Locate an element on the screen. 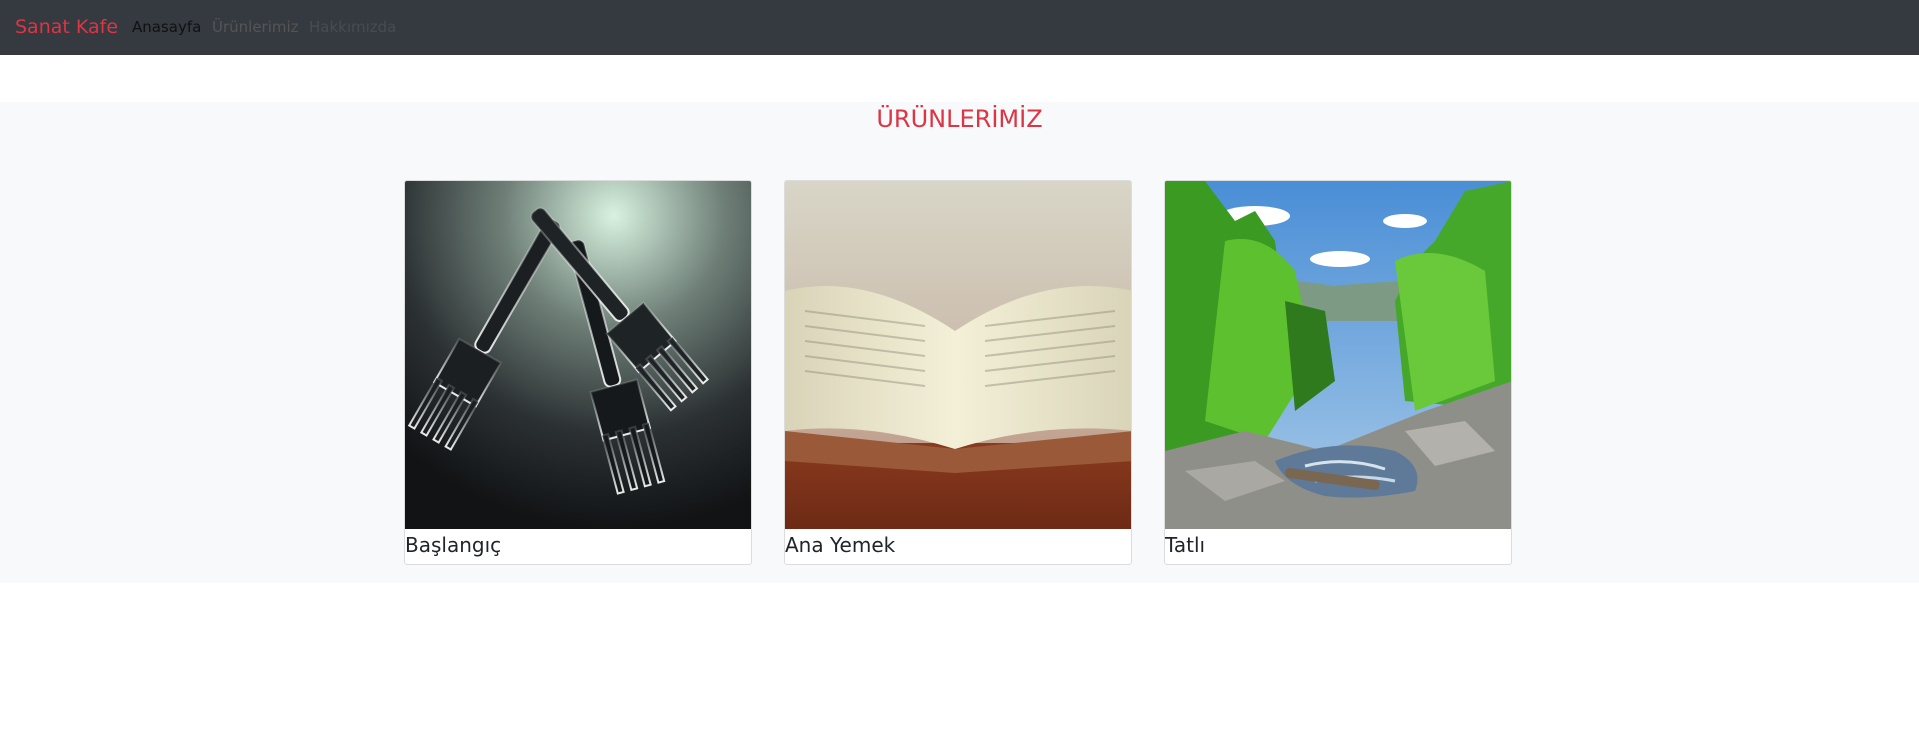  nav-link-urunlerimiz: Ürünlerimiz is located at coordinates (255, 27).